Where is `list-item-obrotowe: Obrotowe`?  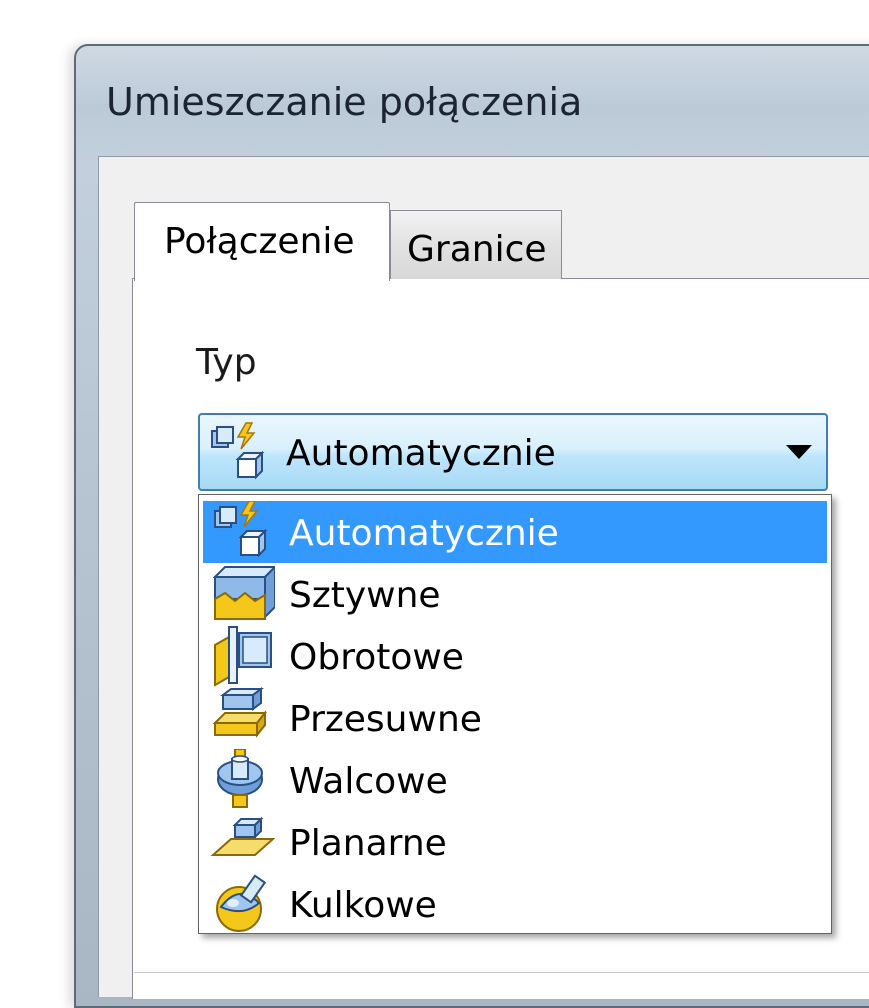 list-item-obrotowe: Obrotowe is located at coordinates (515, 656).